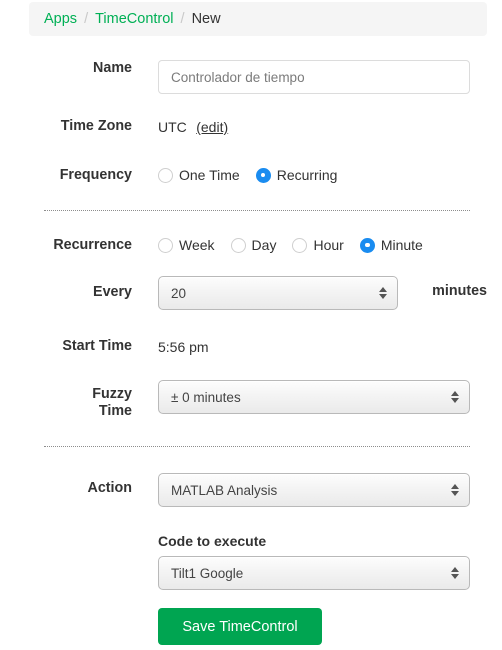  Describe the element at coordinates (212, 541) in the screenshot. I see `code-to-execute-label: Code to execute` at that location.